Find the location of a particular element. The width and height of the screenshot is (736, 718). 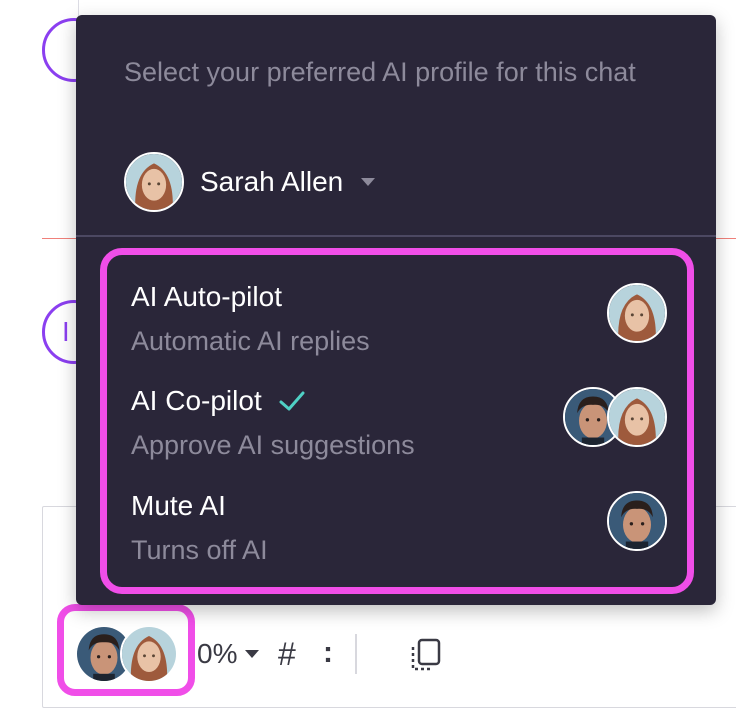

profile-name: Sarah Allen is located at coordinates (272, 181).